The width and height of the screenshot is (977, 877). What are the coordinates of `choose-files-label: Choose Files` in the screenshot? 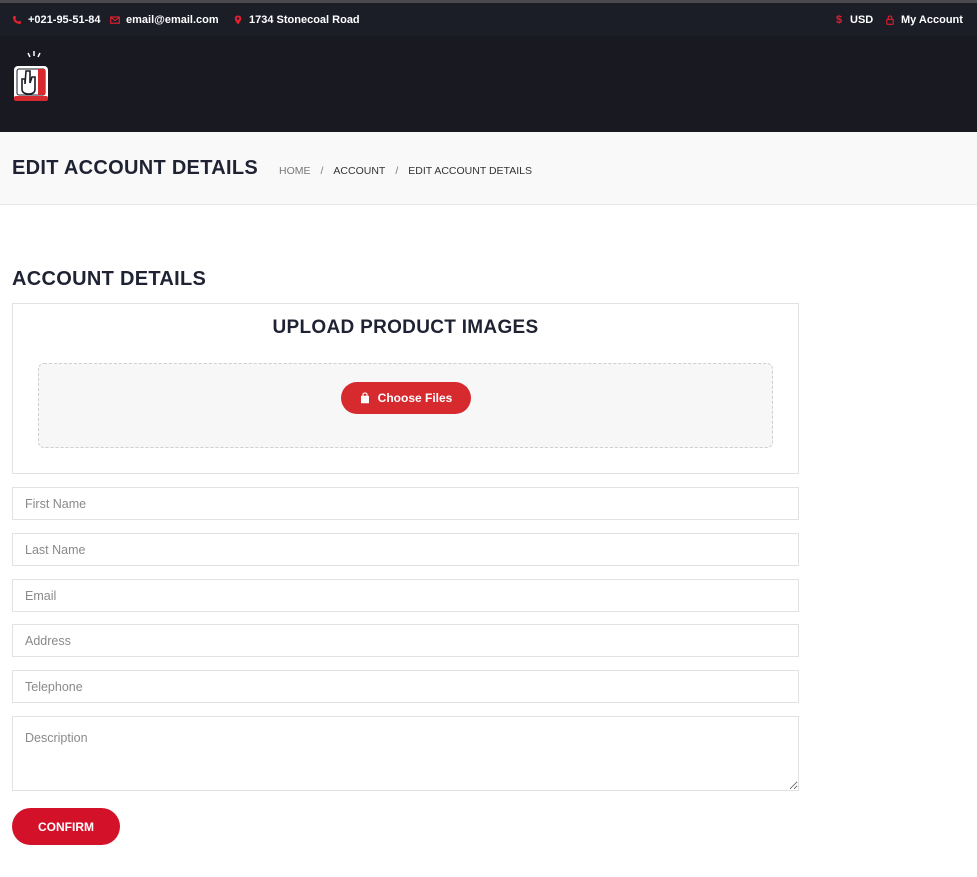 It's located at (415, 398).